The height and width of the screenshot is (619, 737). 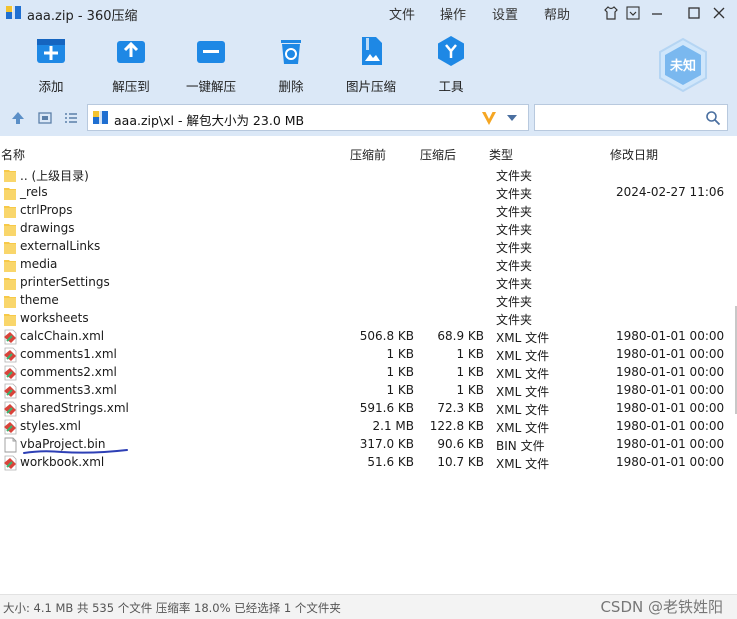 I want to click on table-row: ctrlProps 文件夹, so click(x=368, y=211).